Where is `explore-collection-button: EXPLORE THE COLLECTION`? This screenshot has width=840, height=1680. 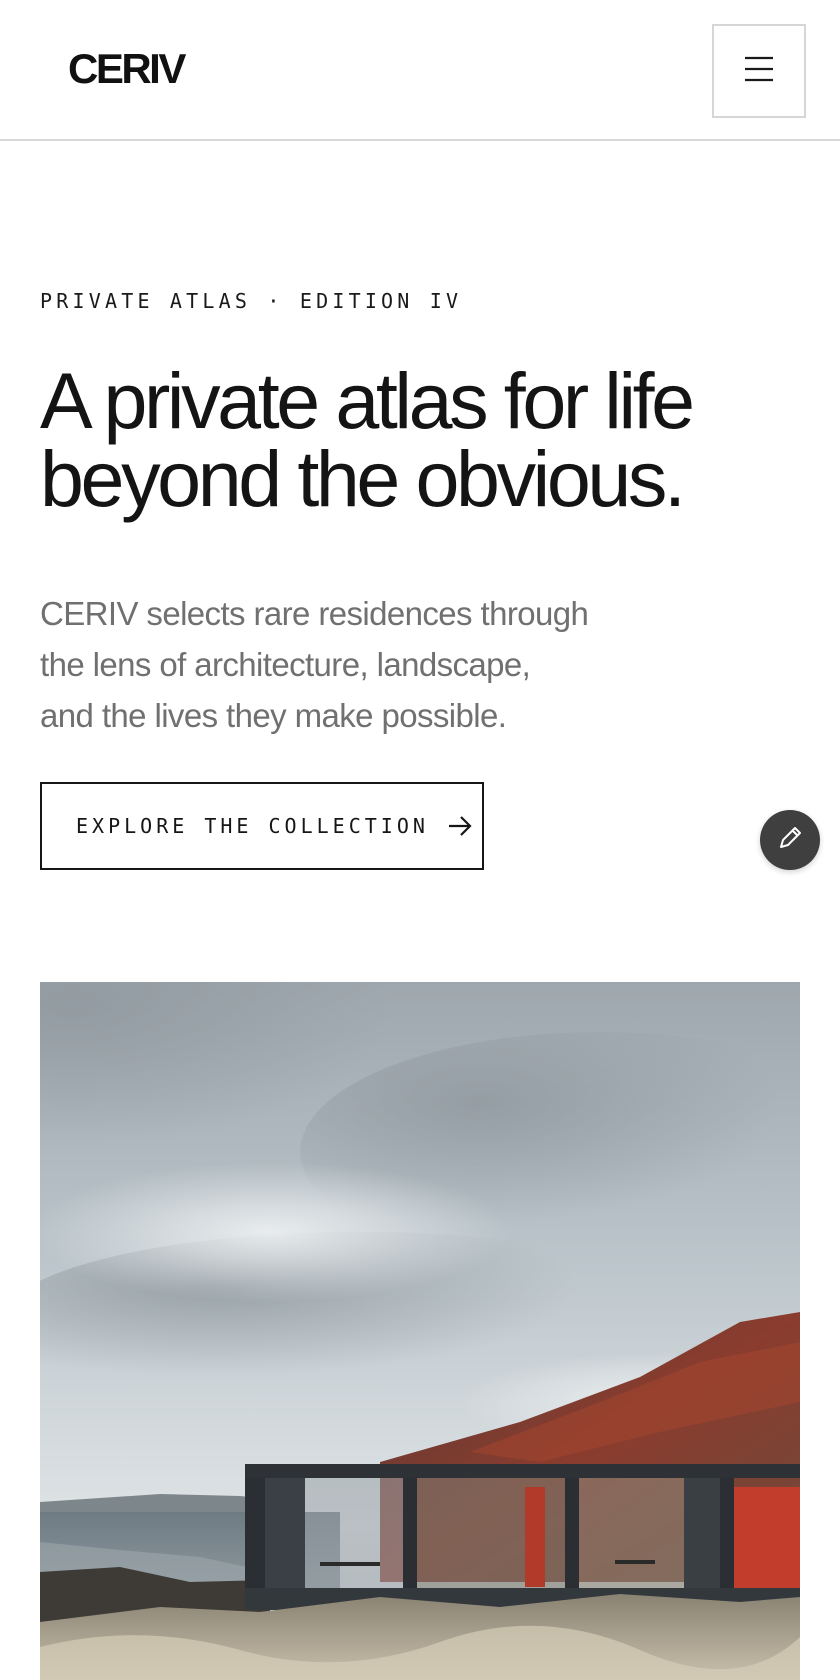 explore-collection-button: EXPLORE THE COLLECTION is located at coordinates (262, 826).